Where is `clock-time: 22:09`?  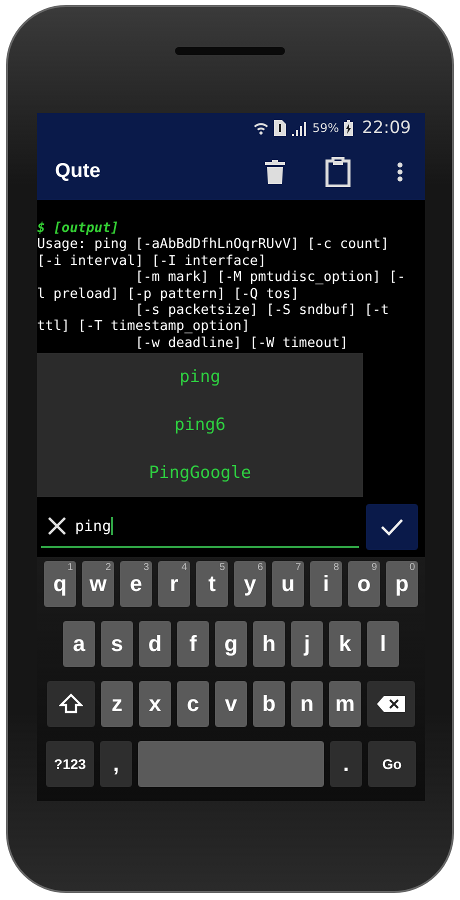 clock-time: 22:09 is located at coordinates (386, 128).